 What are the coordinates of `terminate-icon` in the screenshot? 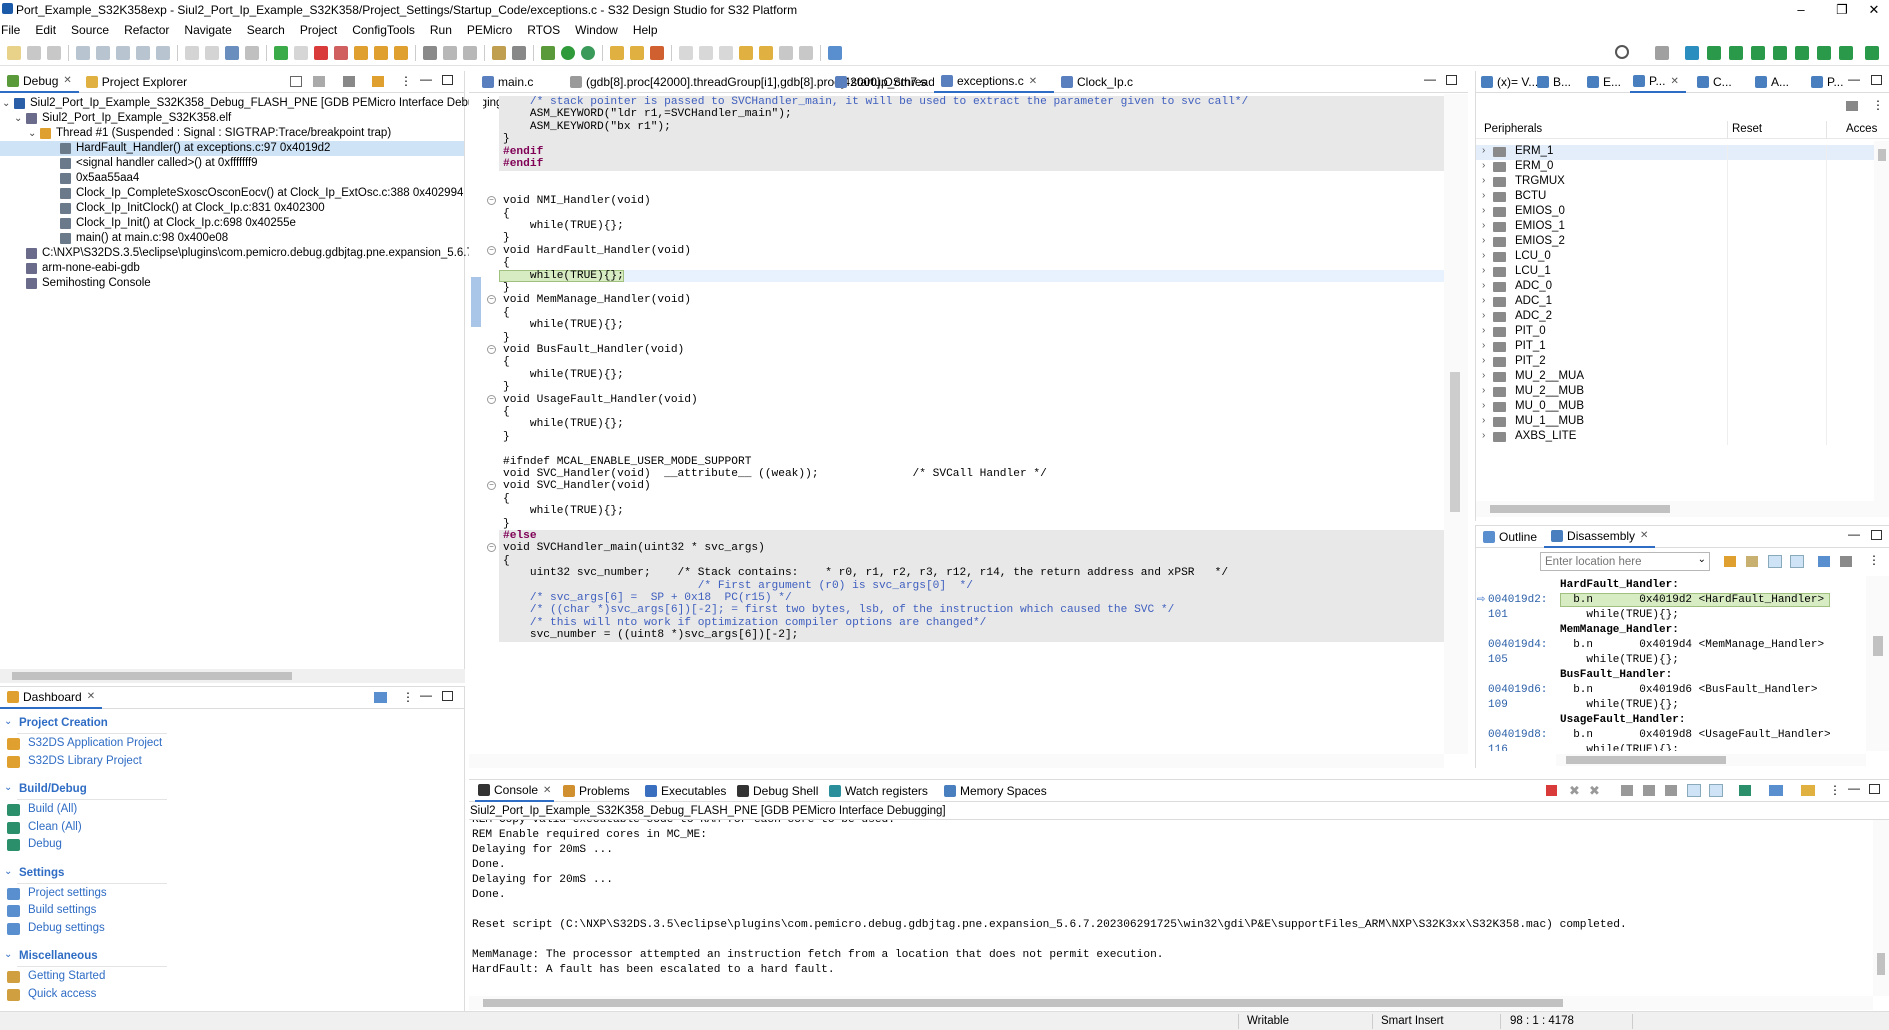 It's located at (321, 52).